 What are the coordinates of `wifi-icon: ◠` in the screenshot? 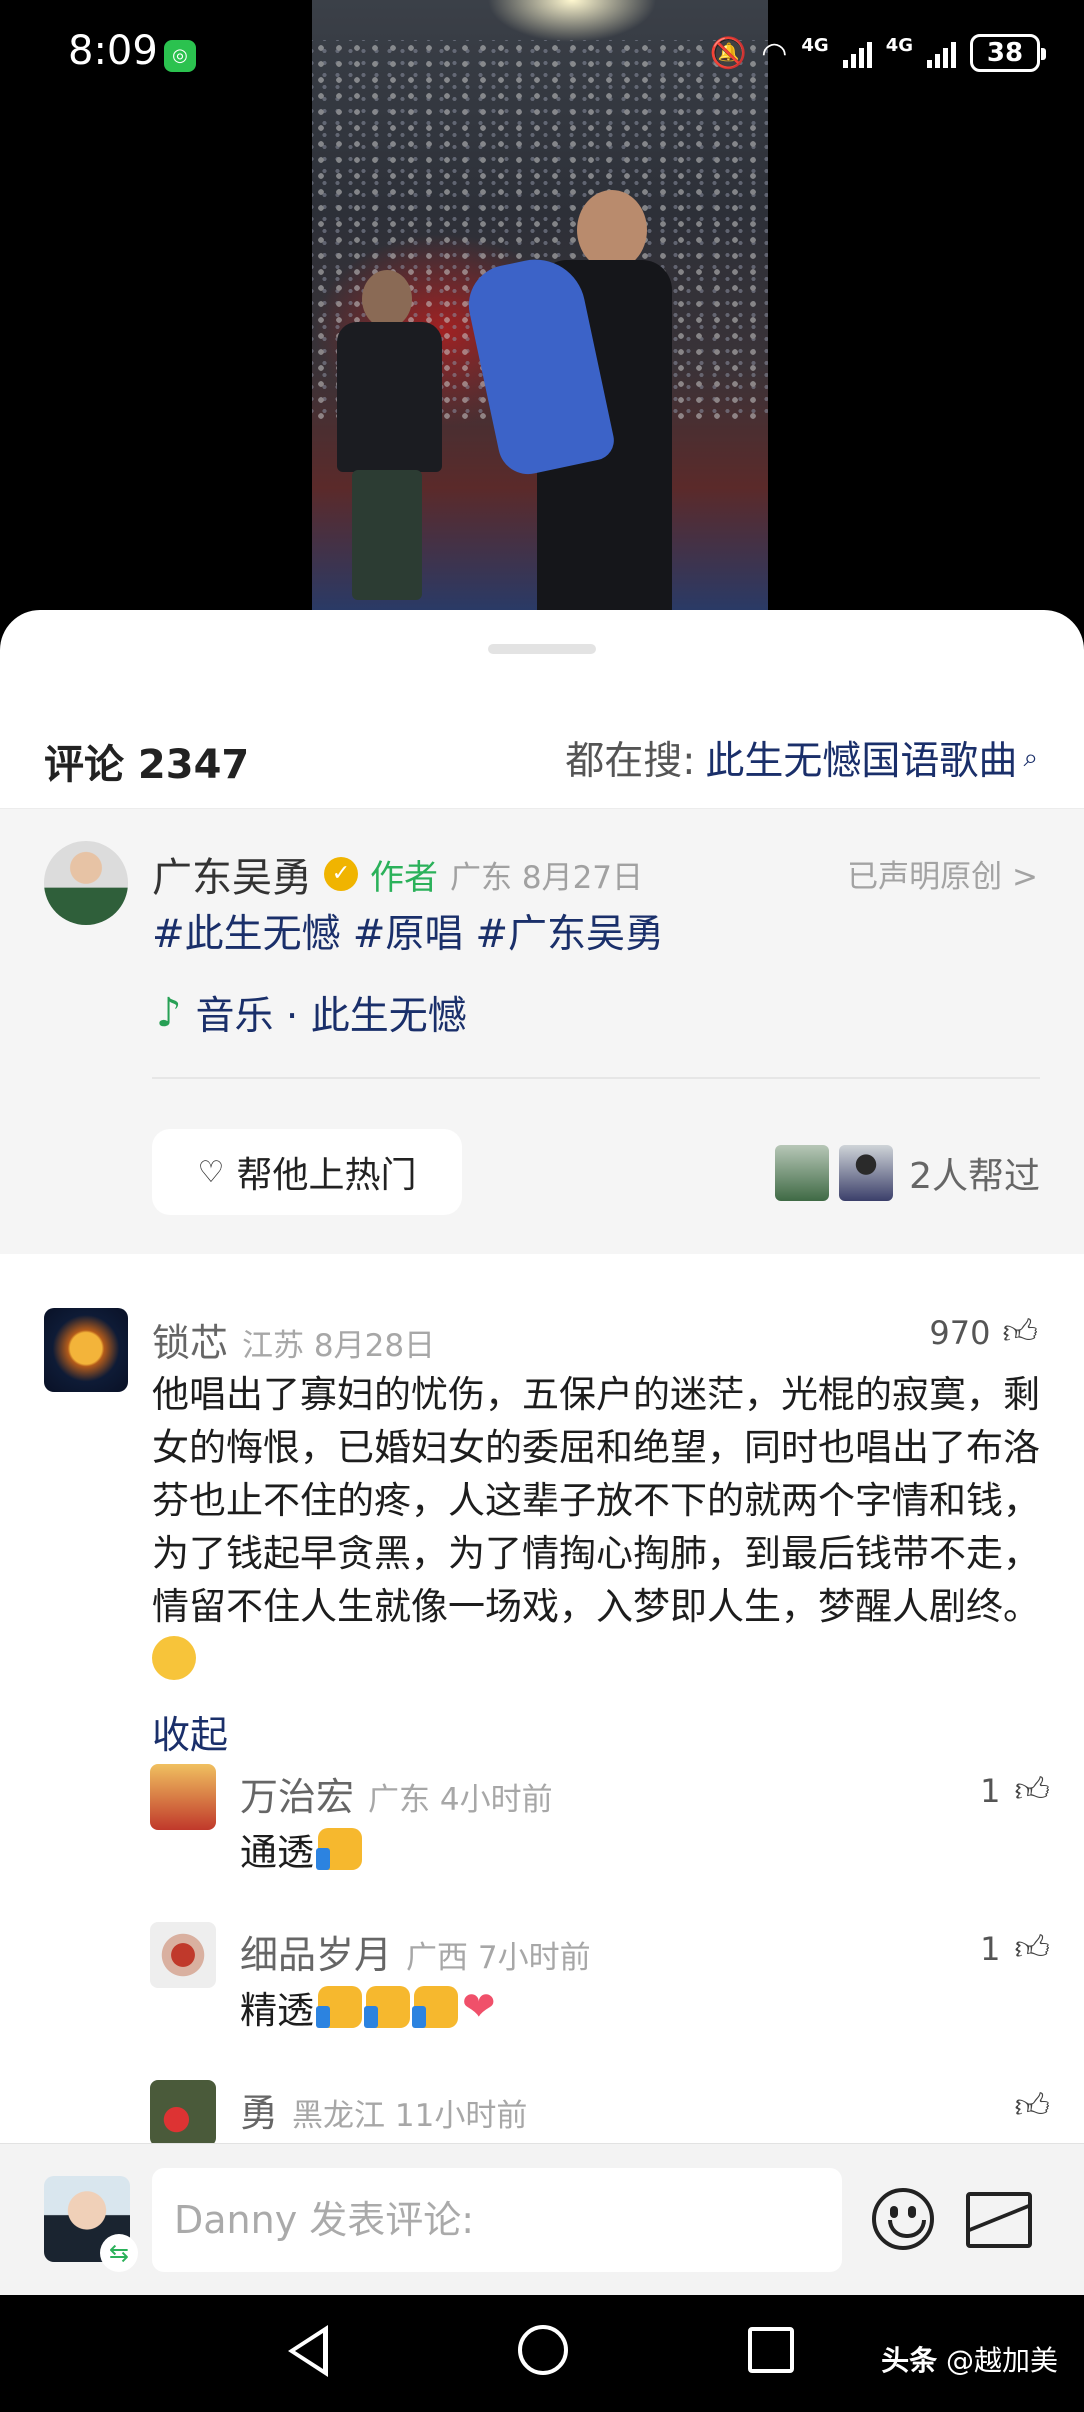 It's located at (774, 53).